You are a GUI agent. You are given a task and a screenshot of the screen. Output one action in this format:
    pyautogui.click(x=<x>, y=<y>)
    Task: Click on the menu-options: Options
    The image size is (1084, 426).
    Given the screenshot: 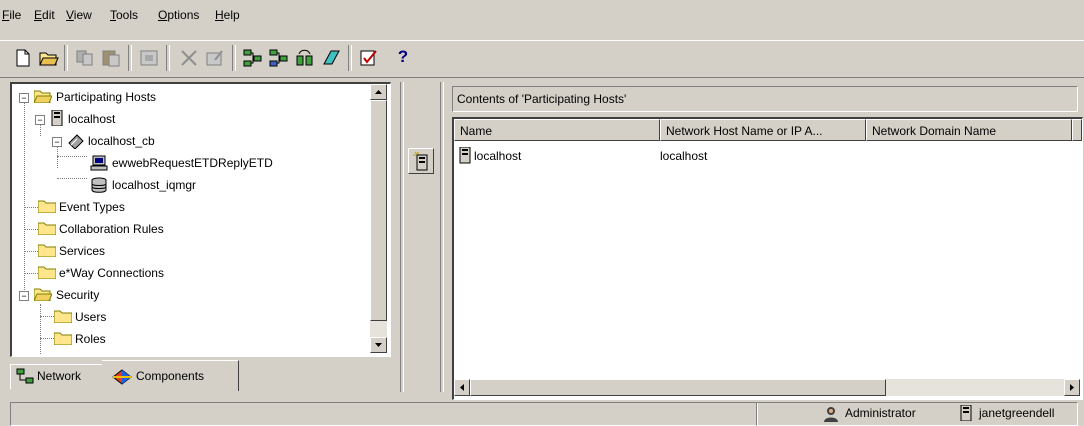 What is the action you would take?
    pyautogui.click(x=178, y=15)
    